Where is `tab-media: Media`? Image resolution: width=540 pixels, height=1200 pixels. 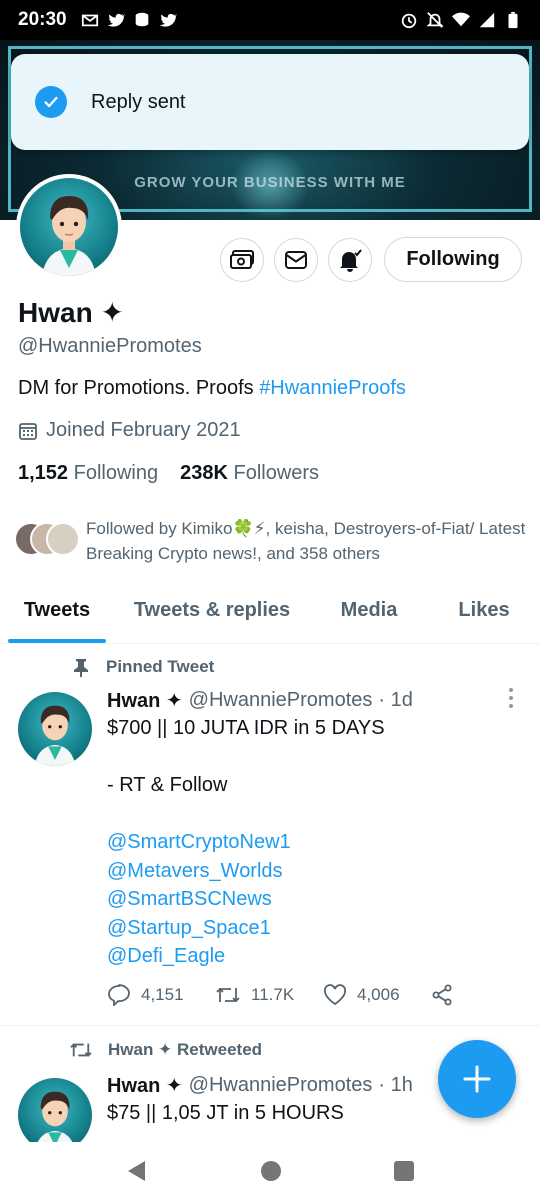 tab-media: Media is located at coordinates (369, 615).